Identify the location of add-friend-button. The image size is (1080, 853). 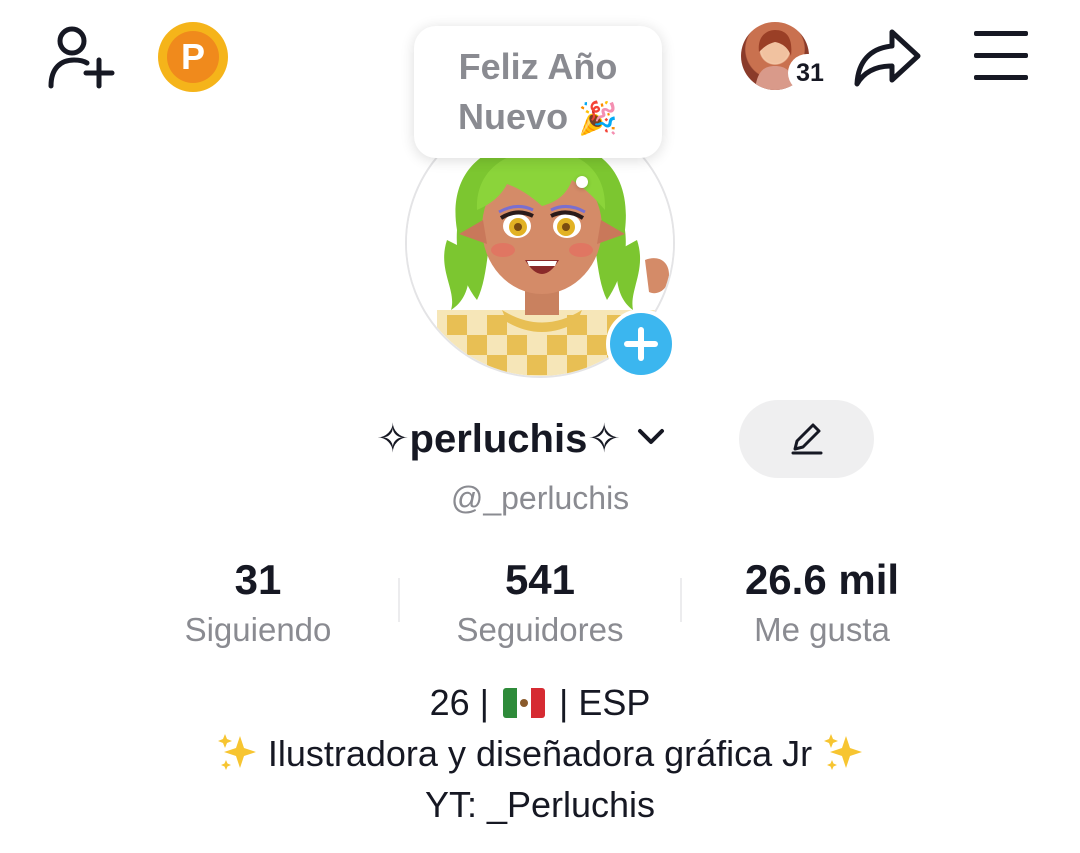
(80, 57).